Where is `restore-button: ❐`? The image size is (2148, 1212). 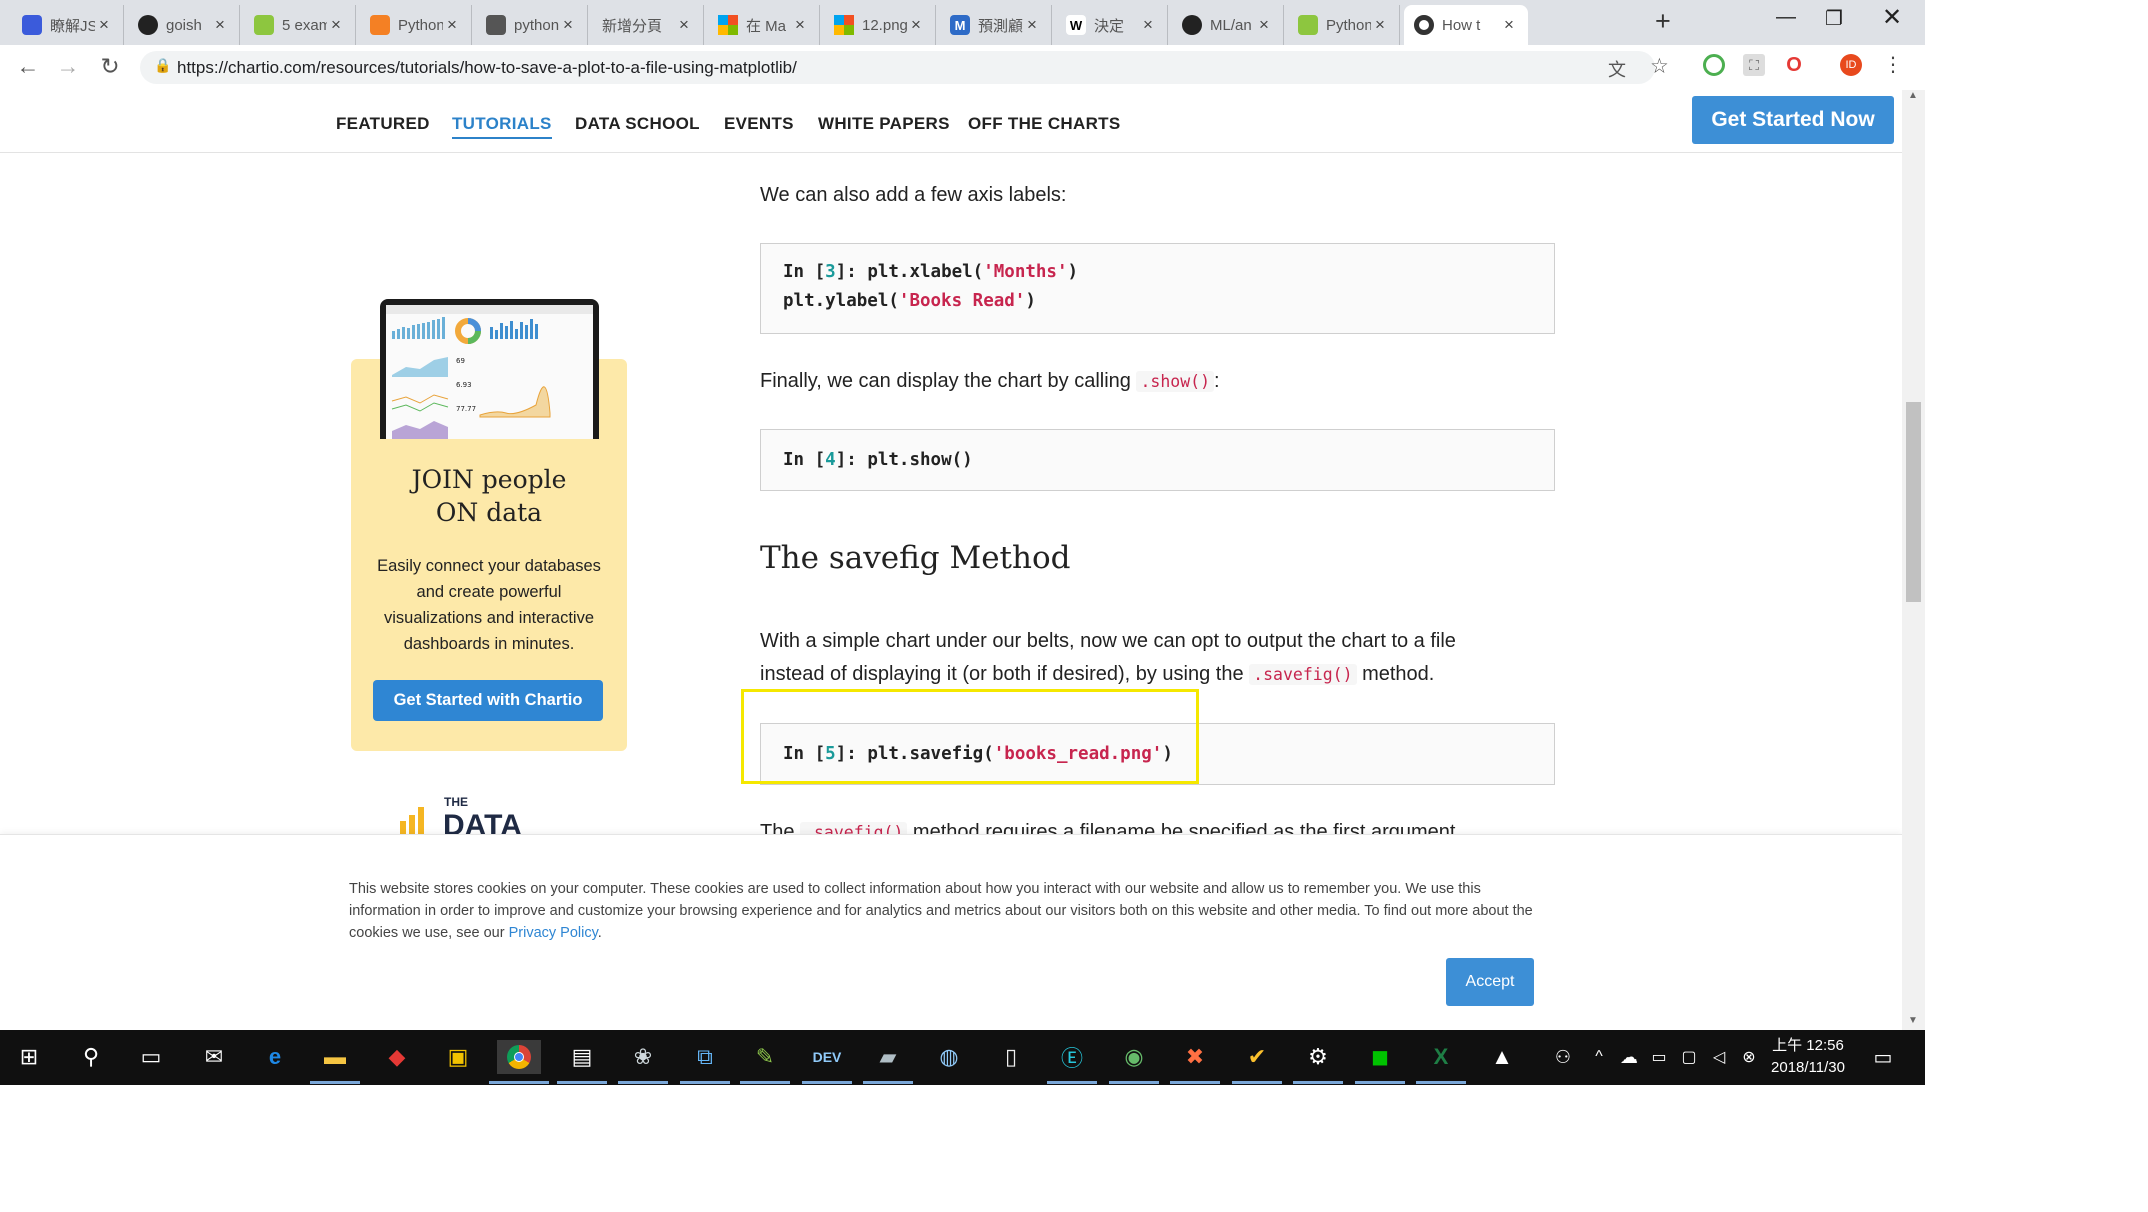
restore-button: ❐ is located at coordinates (1834, 18).